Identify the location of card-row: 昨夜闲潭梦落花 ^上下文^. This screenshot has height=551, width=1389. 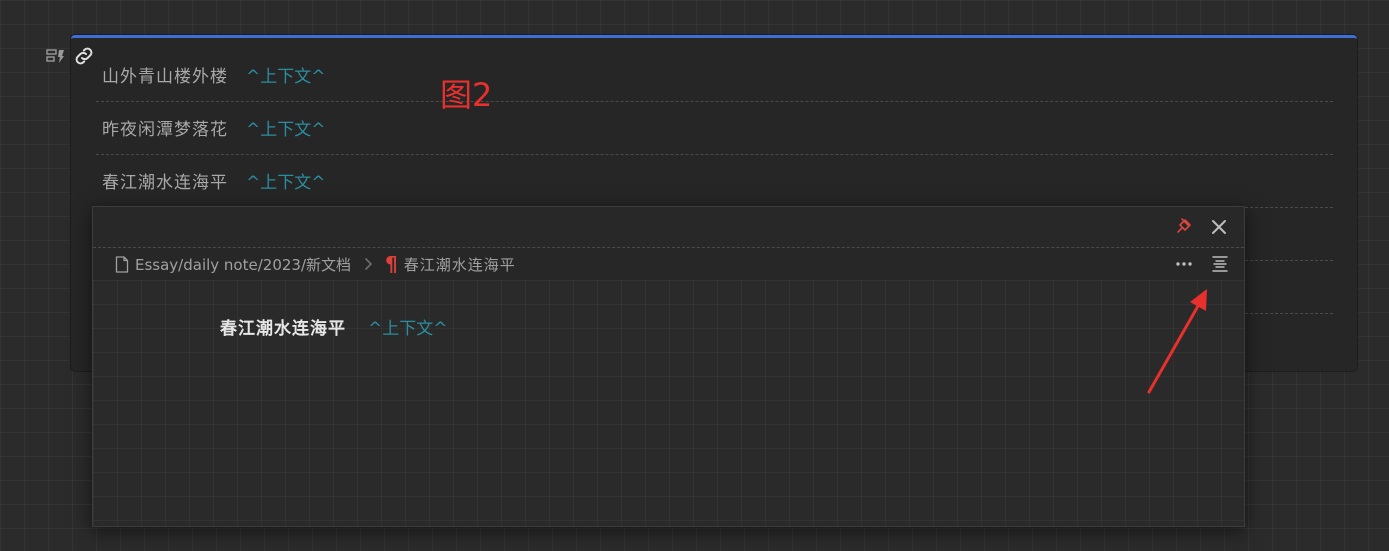
(714, 128).